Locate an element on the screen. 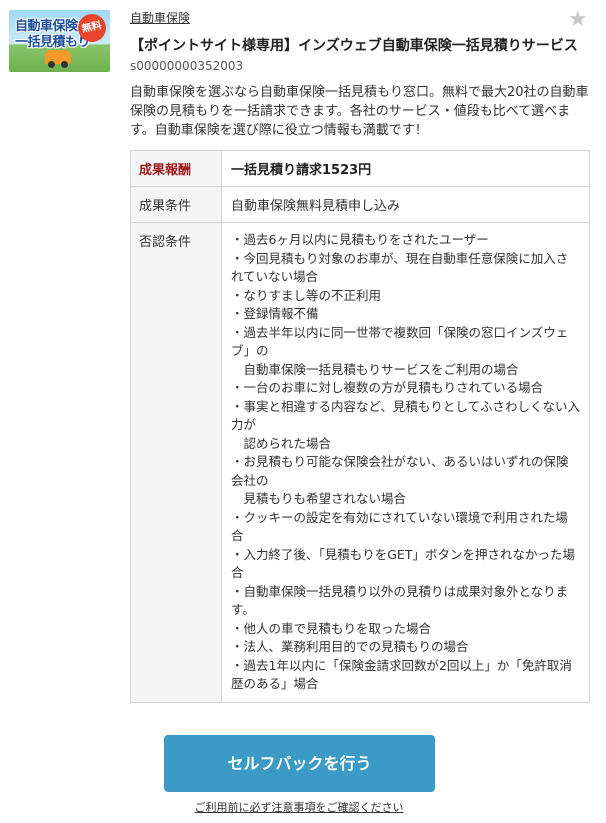 This screenshot has height=823, width=606. denial-item: ・クッキーの設定を有効にされていない環境で利用された場合 is located at coordinates (399, 526).